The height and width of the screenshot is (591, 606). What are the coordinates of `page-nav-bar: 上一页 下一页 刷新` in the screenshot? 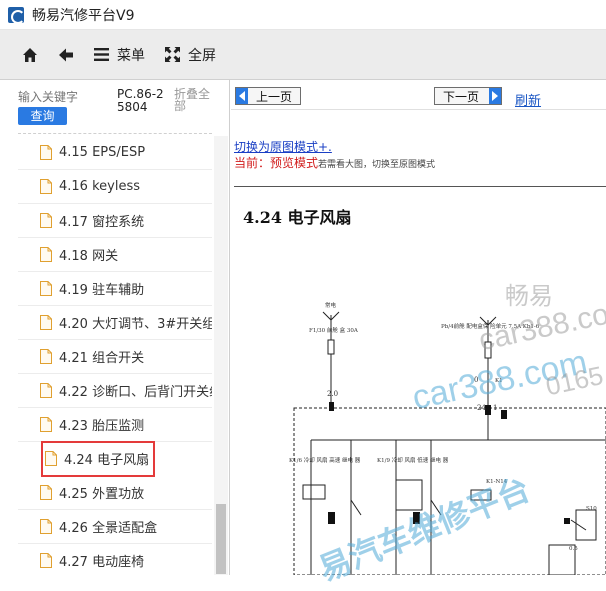 It's located at (418, 95).